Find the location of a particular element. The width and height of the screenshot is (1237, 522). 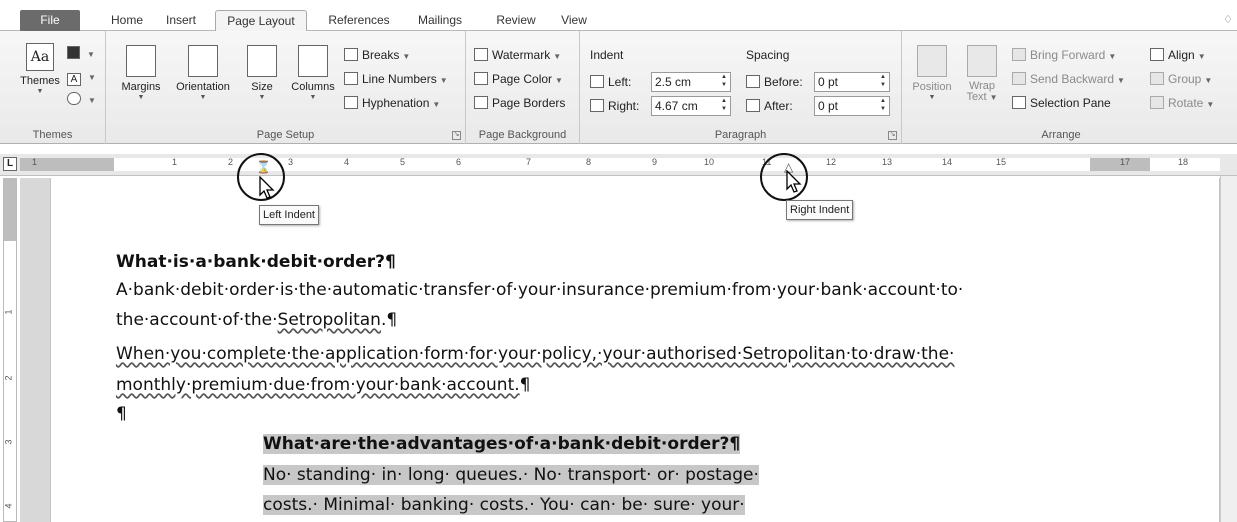

margins-button: Margins ▼ is located at coordinates (141, 73).